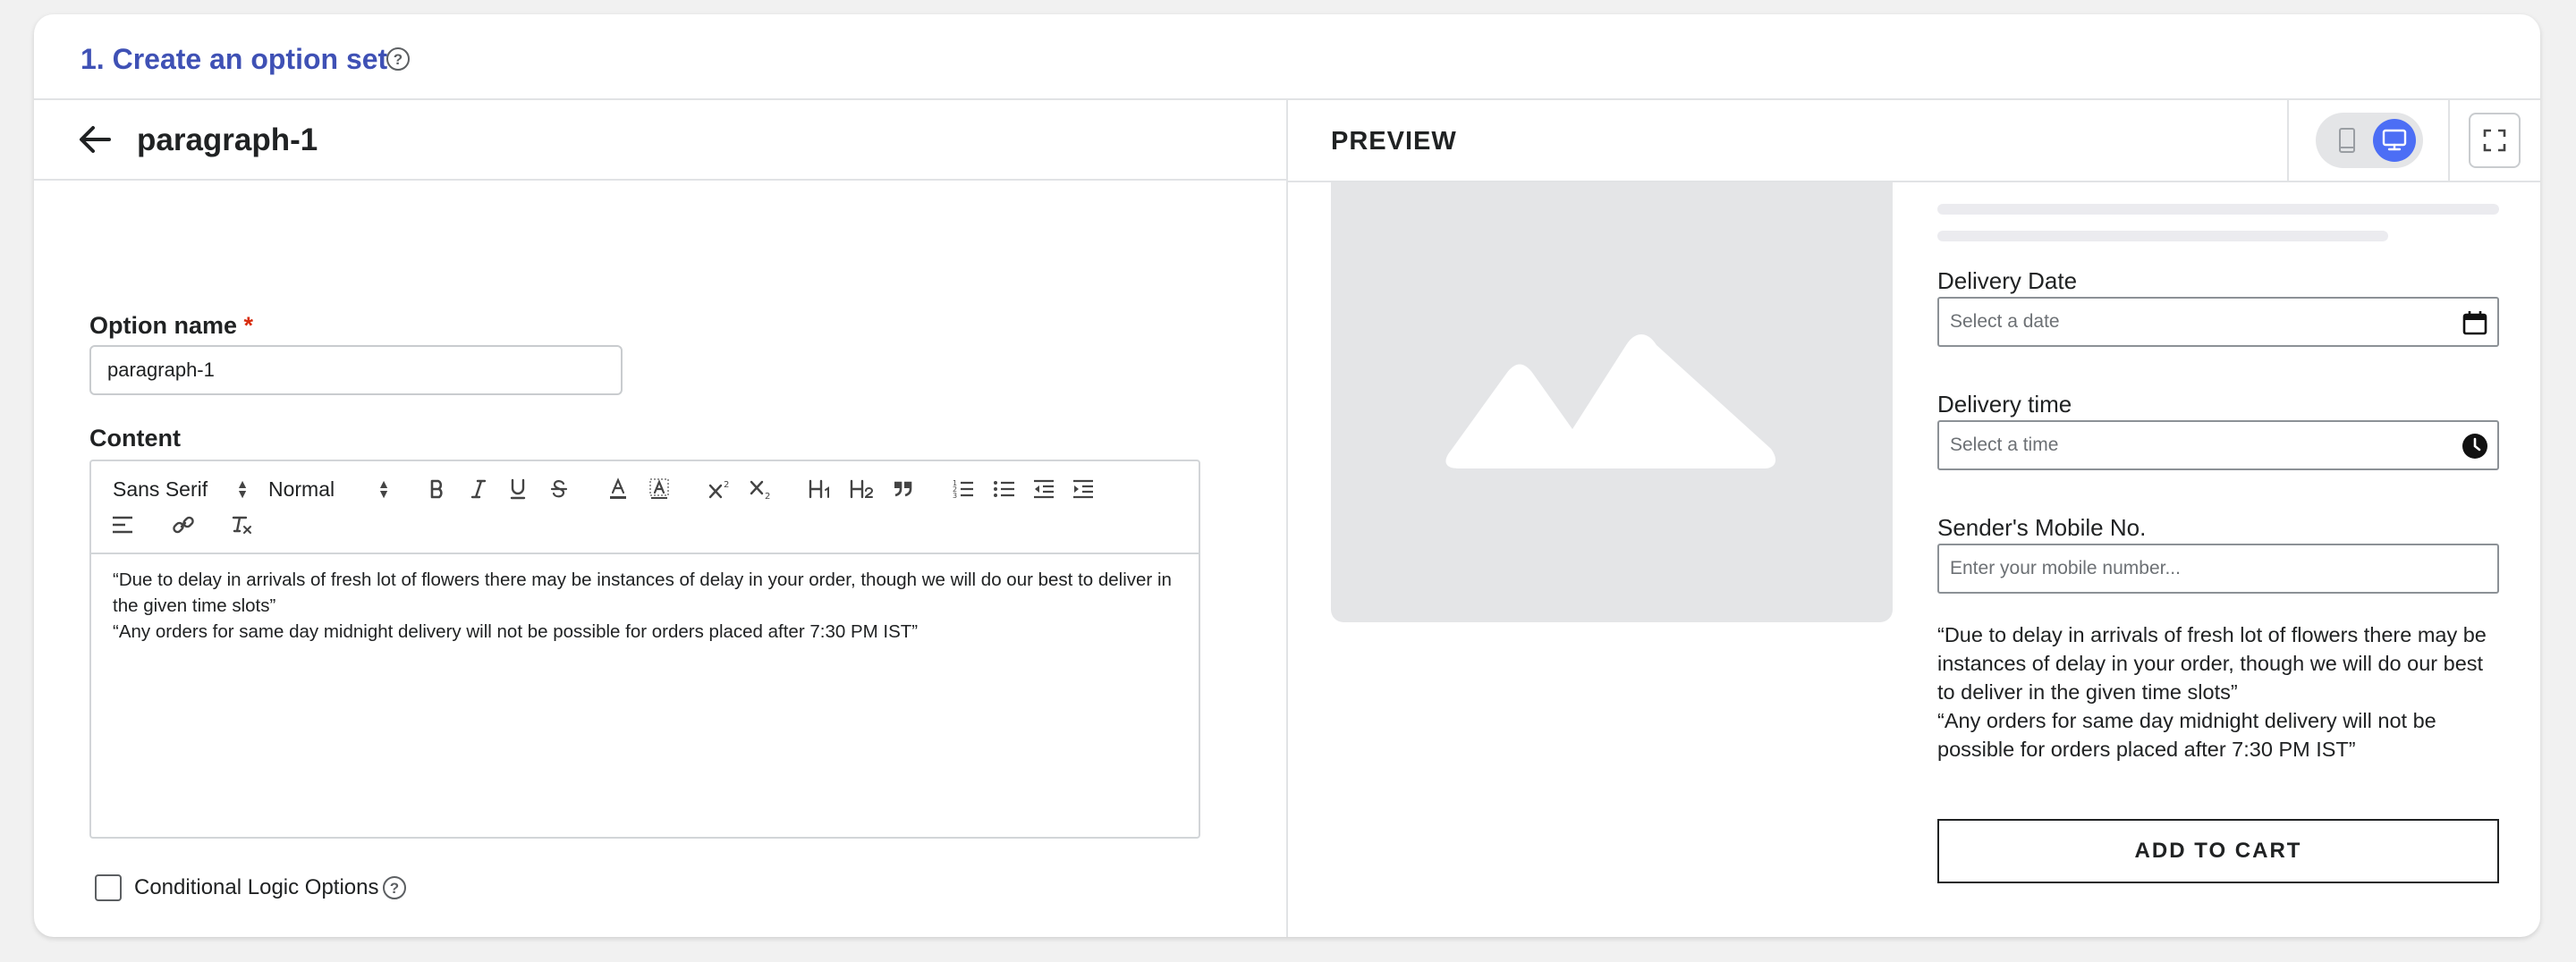 The height and width of the screenshot is (962, 2576). I want to click on ordered-list-icon: 123, so click(963, 489).